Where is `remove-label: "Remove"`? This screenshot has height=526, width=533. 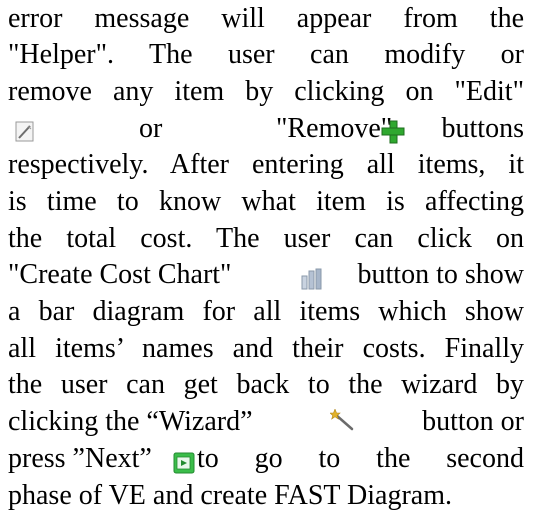
remove-label: "Remove" is located at coordinates (334, 128).